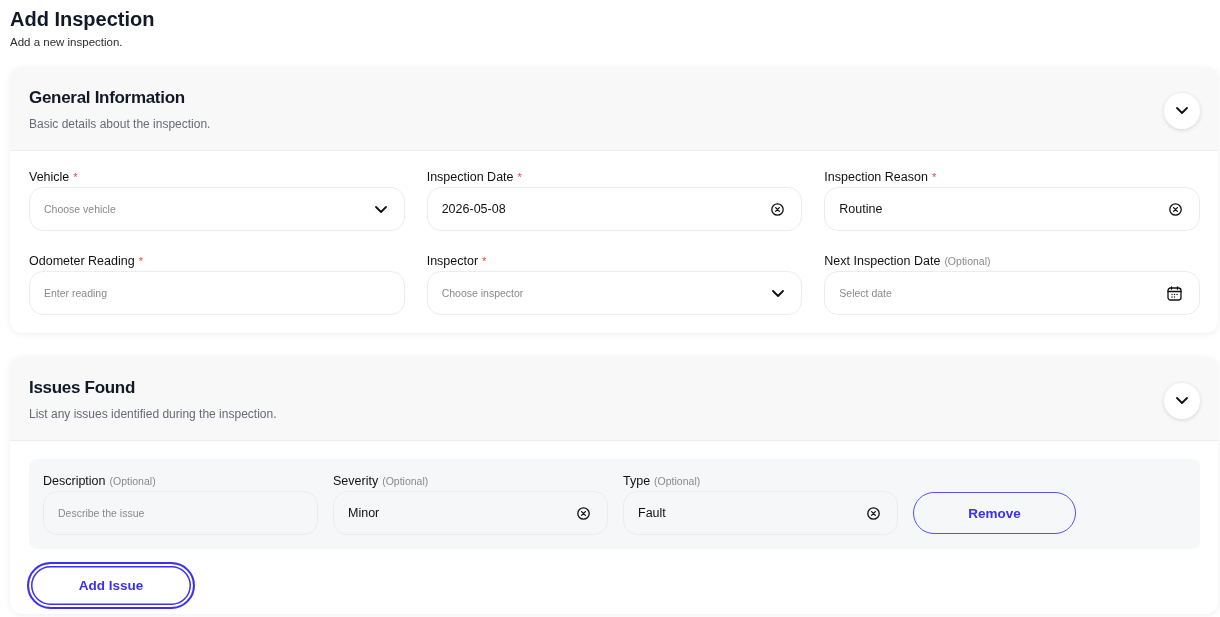  Describe the element at coordinates (1012, 209) in the screenshot. I see `select-field: Routine` at that location.